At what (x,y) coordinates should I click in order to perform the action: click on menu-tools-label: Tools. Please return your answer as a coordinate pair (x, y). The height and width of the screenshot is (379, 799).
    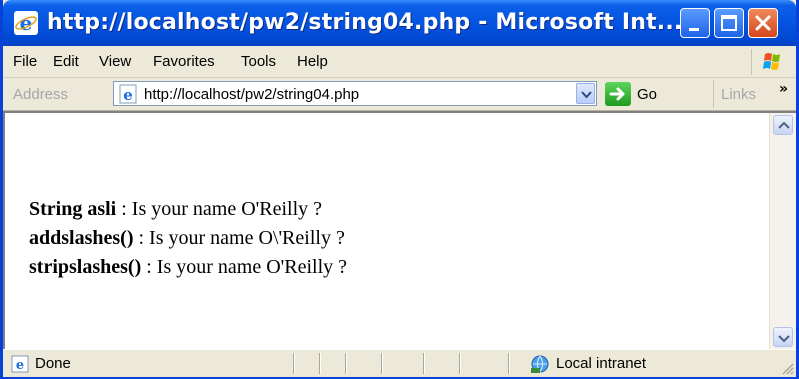
    Looking at the image, I should click on (259, 61).